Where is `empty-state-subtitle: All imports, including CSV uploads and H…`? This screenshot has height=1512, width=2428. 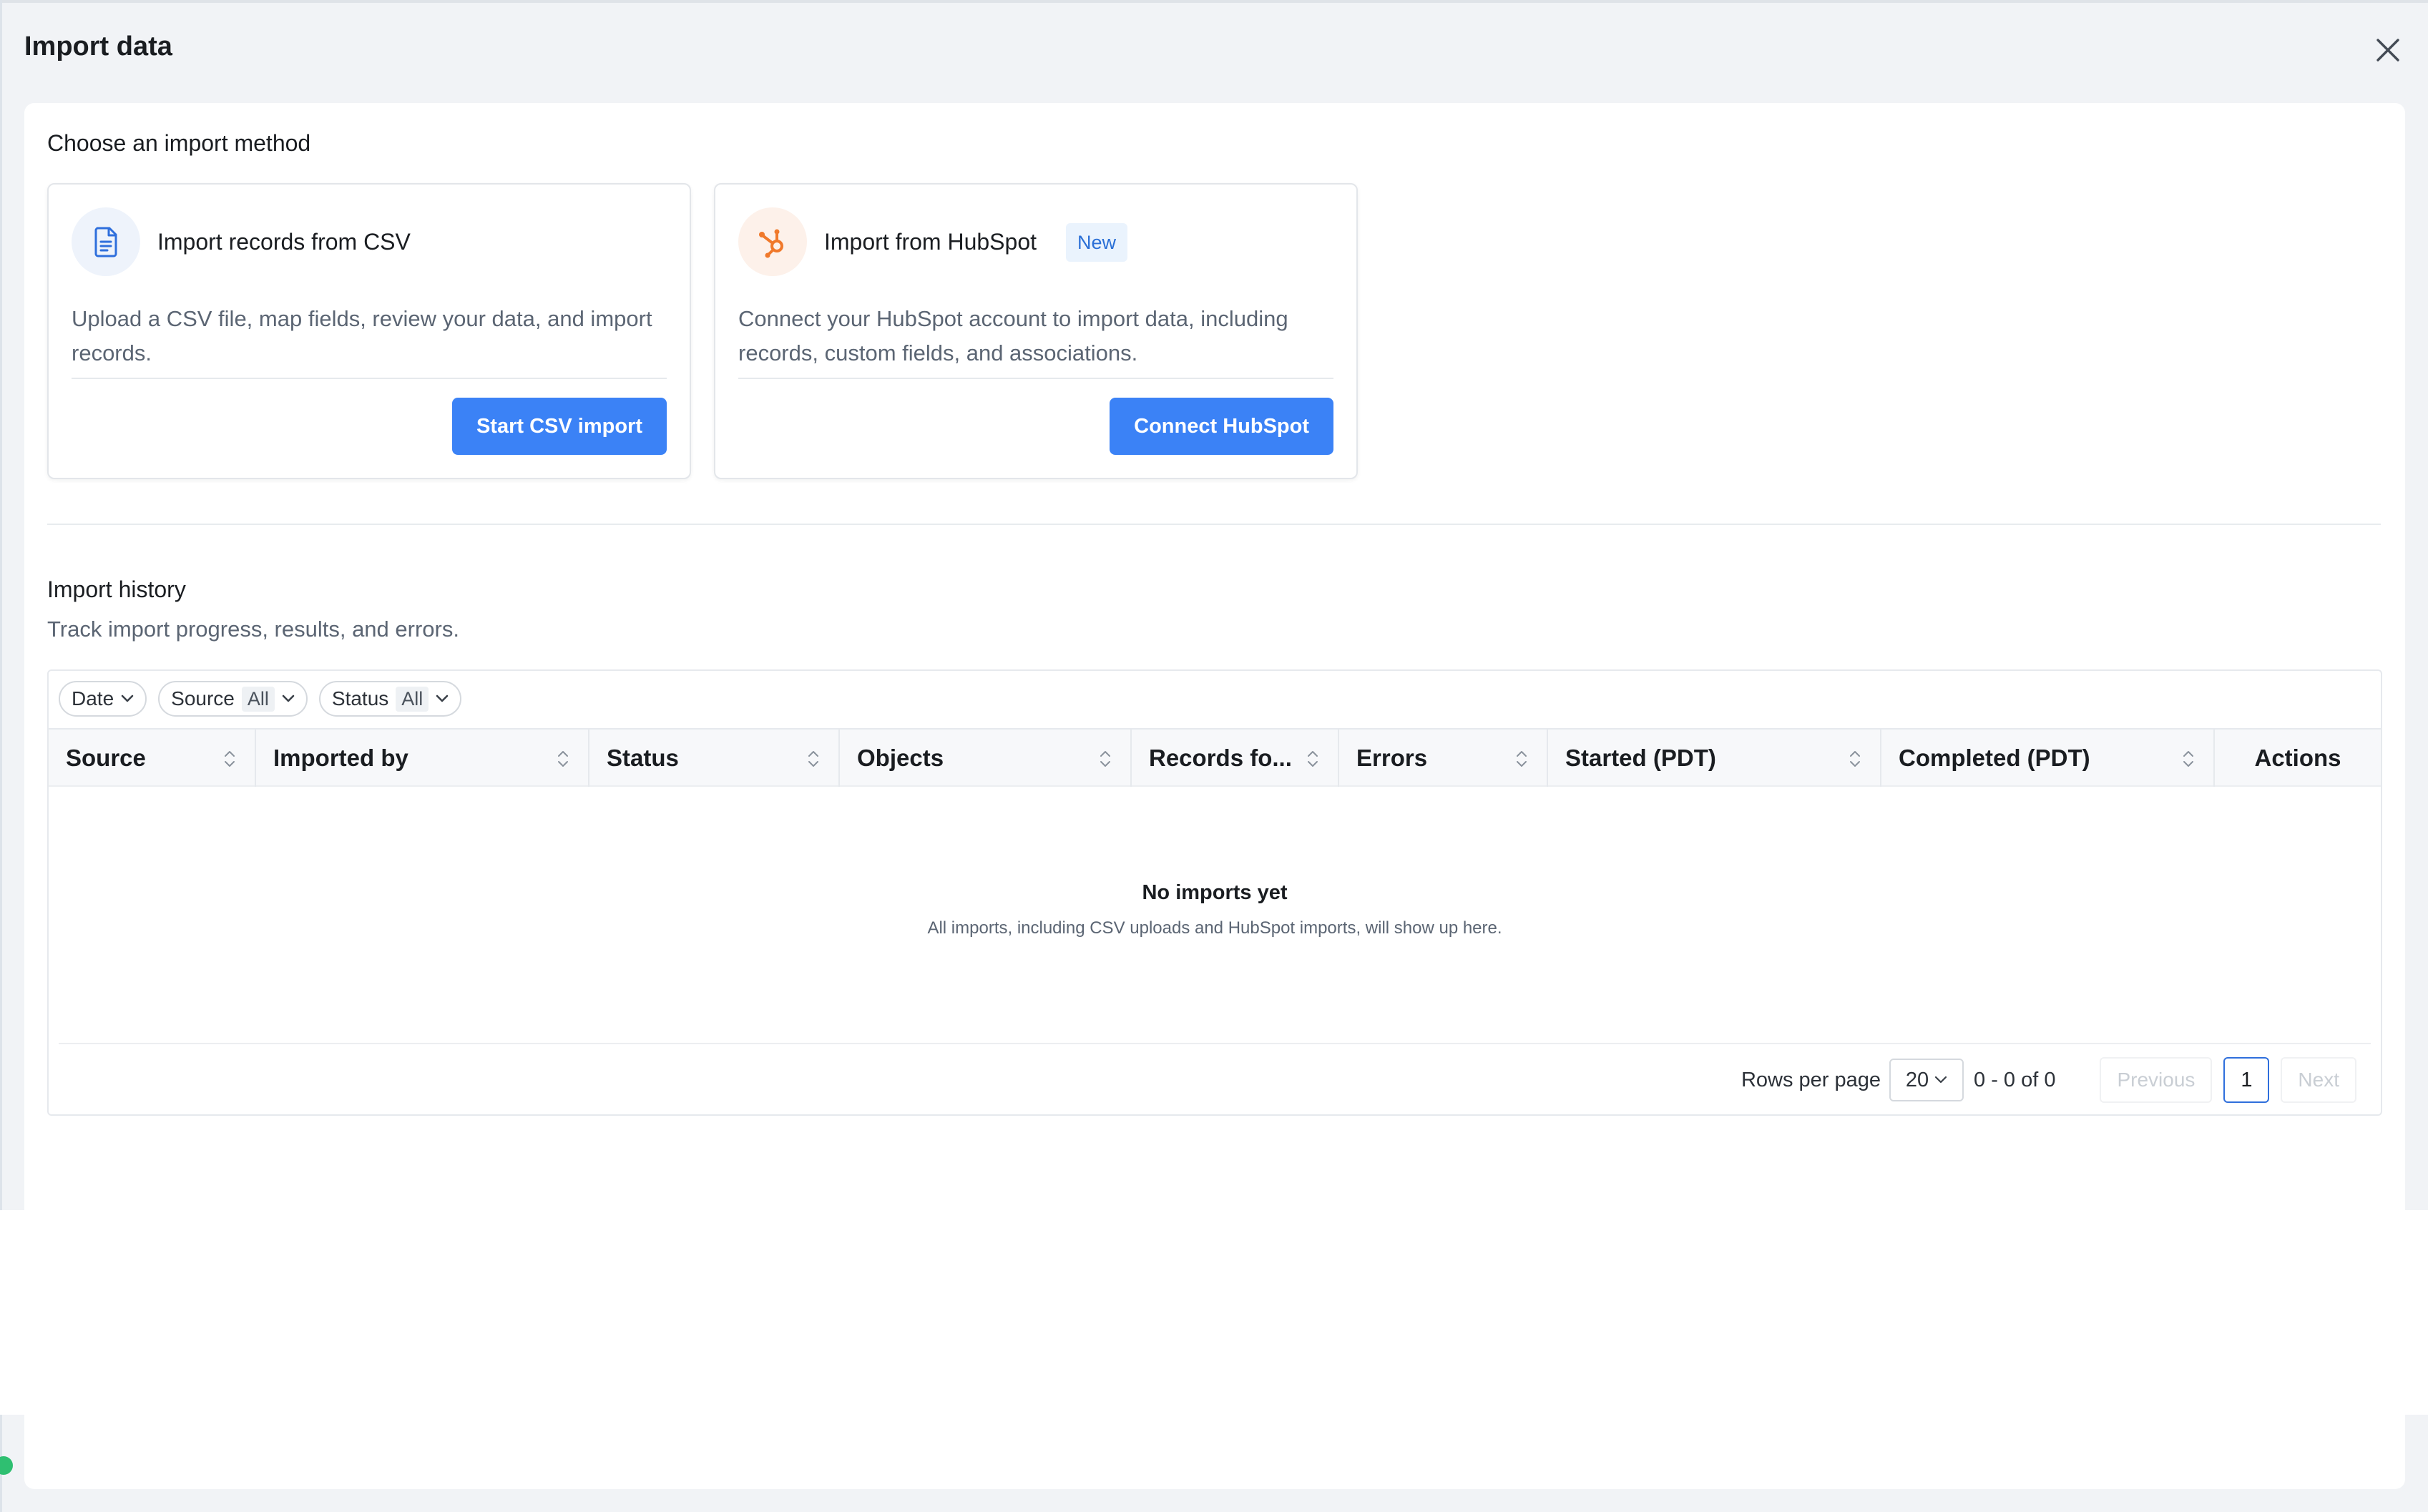
empty-state-subtitle: All imports, including CSV uploads and H… is located at coordinates (1214, 928).